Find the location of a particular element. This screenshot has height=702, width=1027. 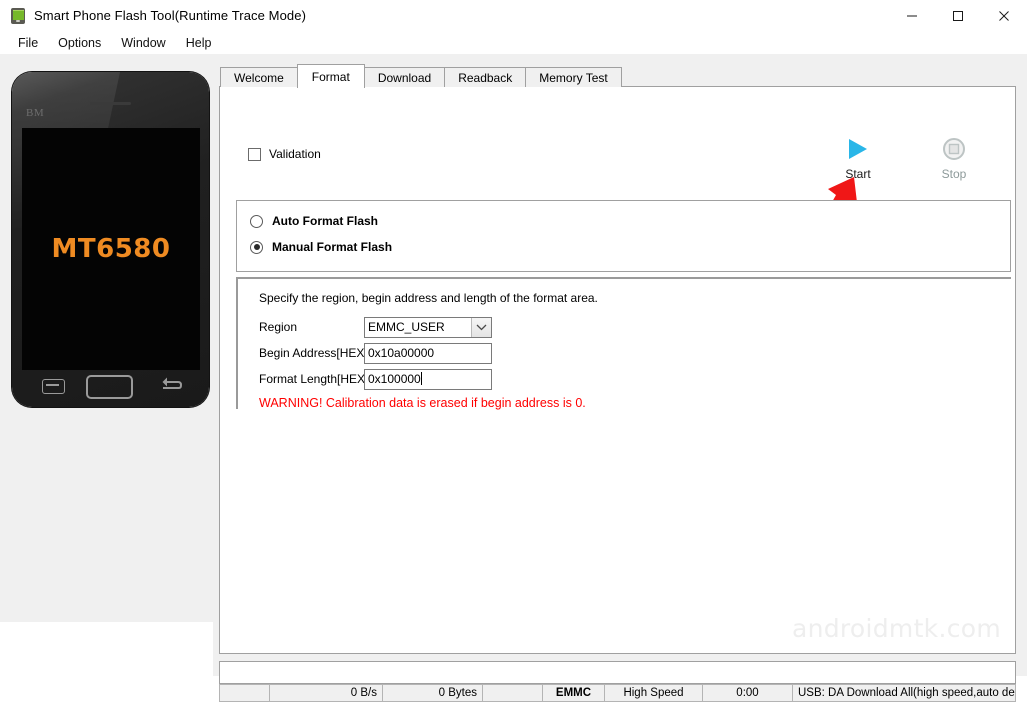

radio-circle is located at coordinates (256, 221).